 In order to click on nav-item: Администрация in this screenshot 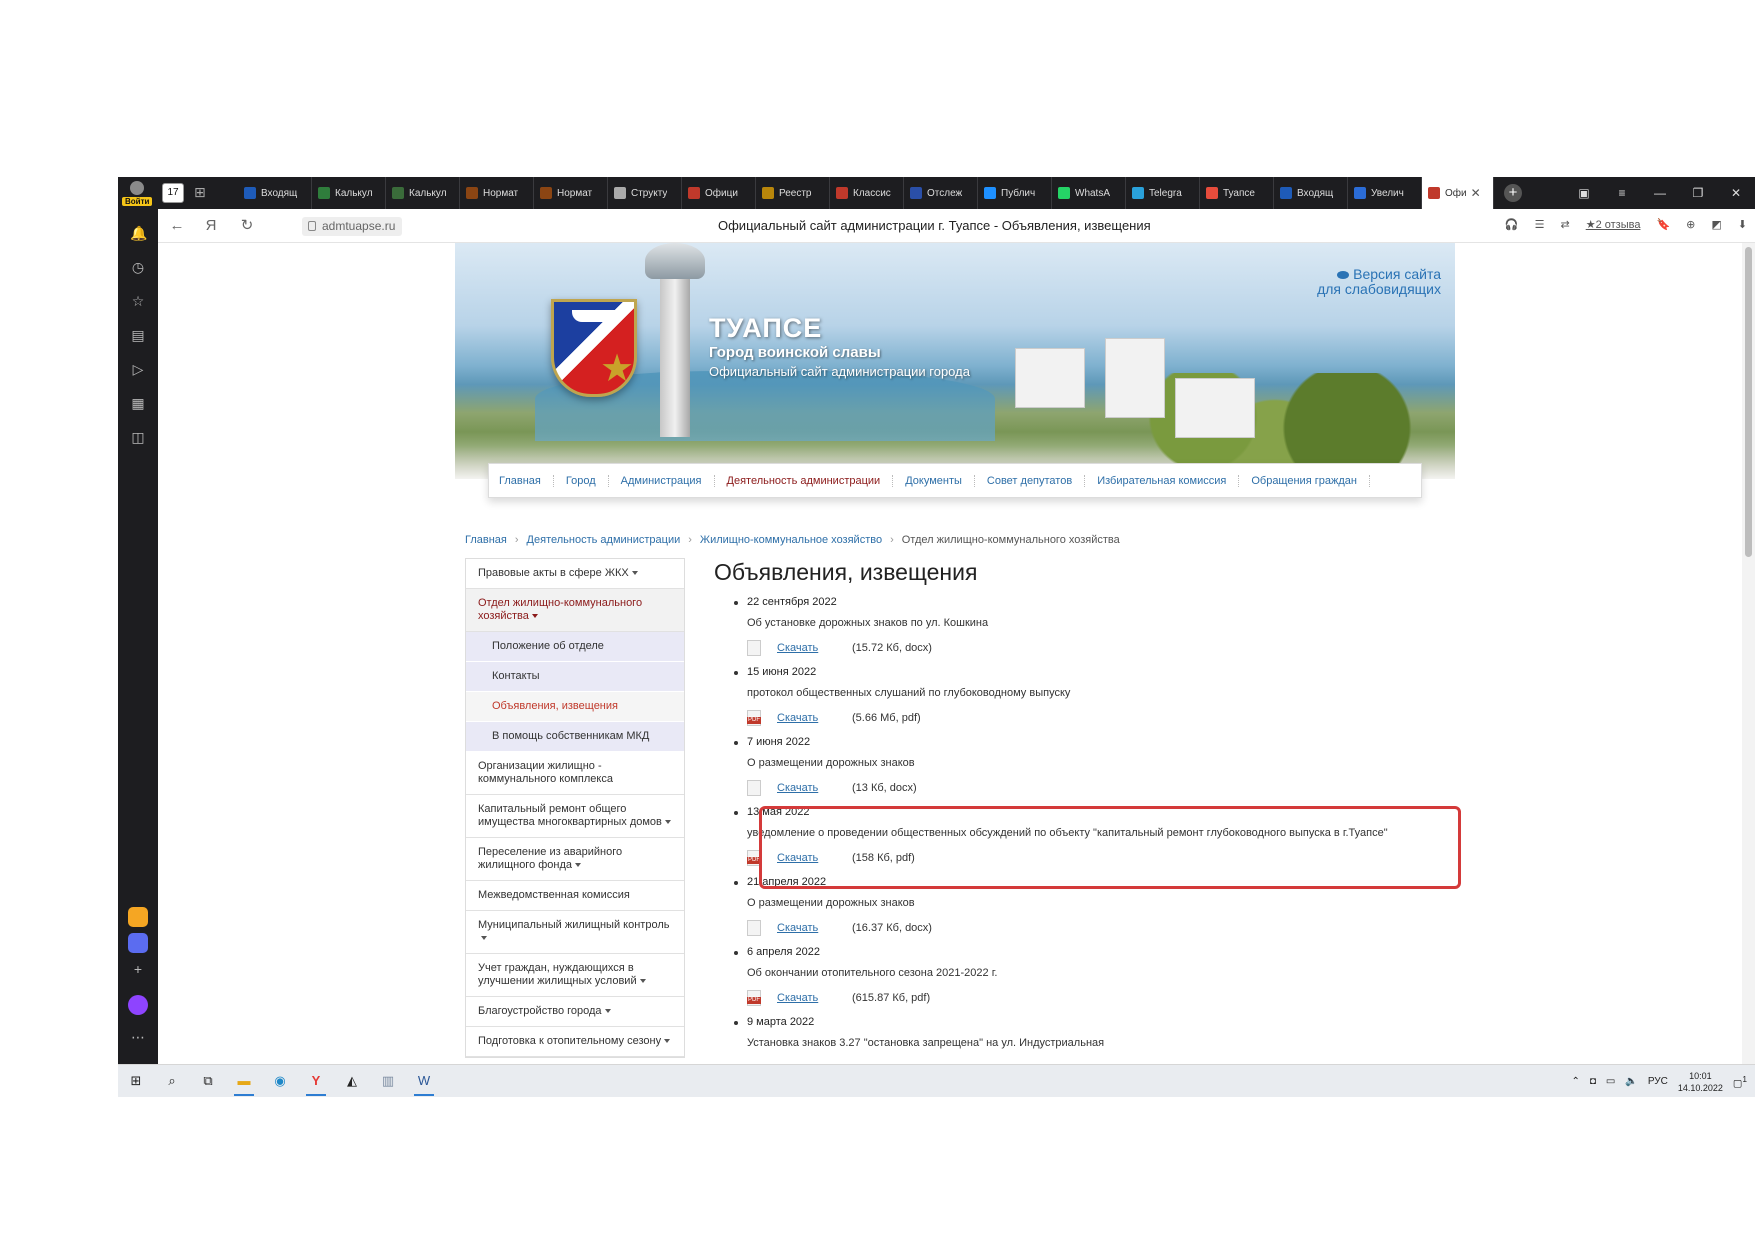, I will do `click(668, 480)`.